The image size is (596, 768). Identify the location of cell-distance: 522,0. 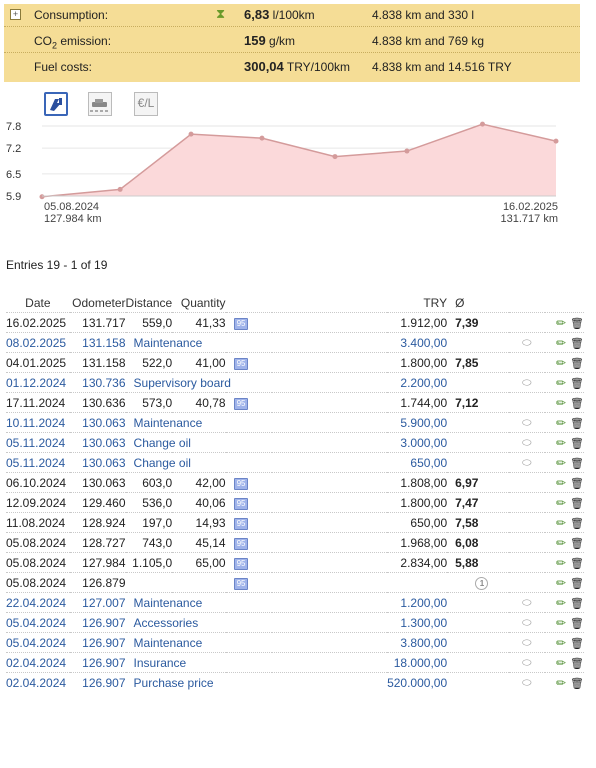
(149, 362).